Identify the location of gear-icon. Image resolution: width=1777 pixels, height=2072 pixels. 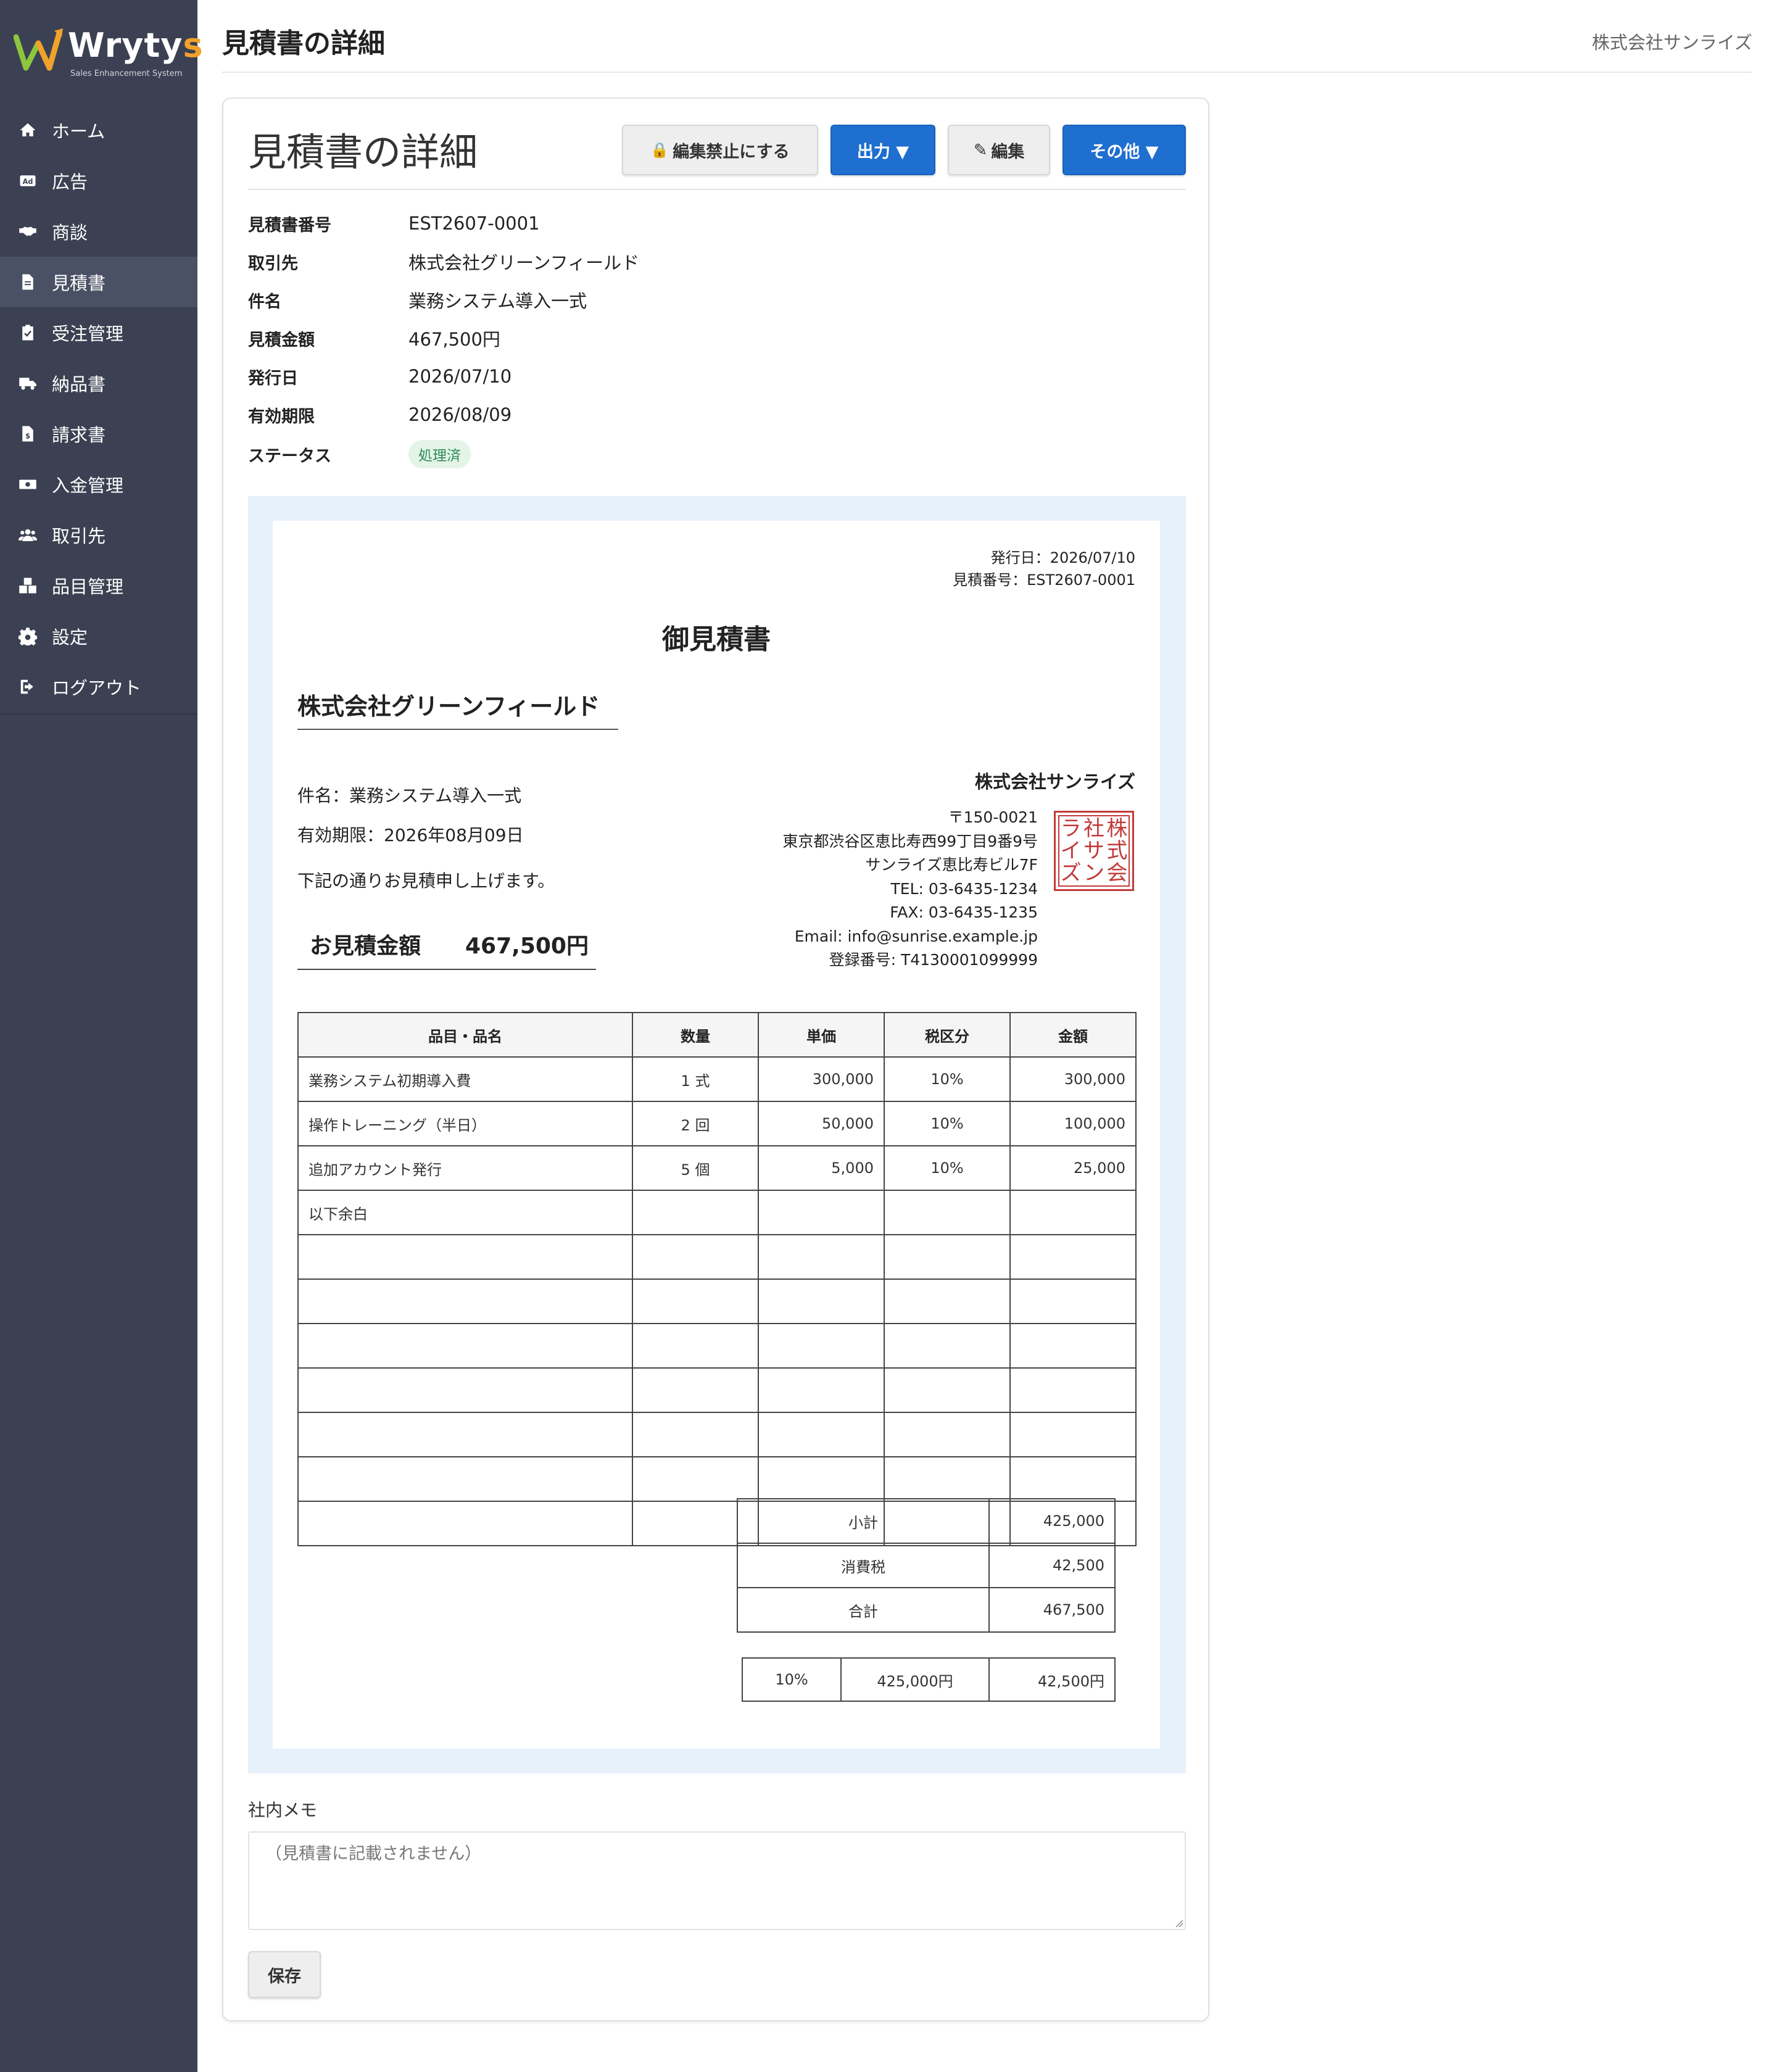
(27, 636).